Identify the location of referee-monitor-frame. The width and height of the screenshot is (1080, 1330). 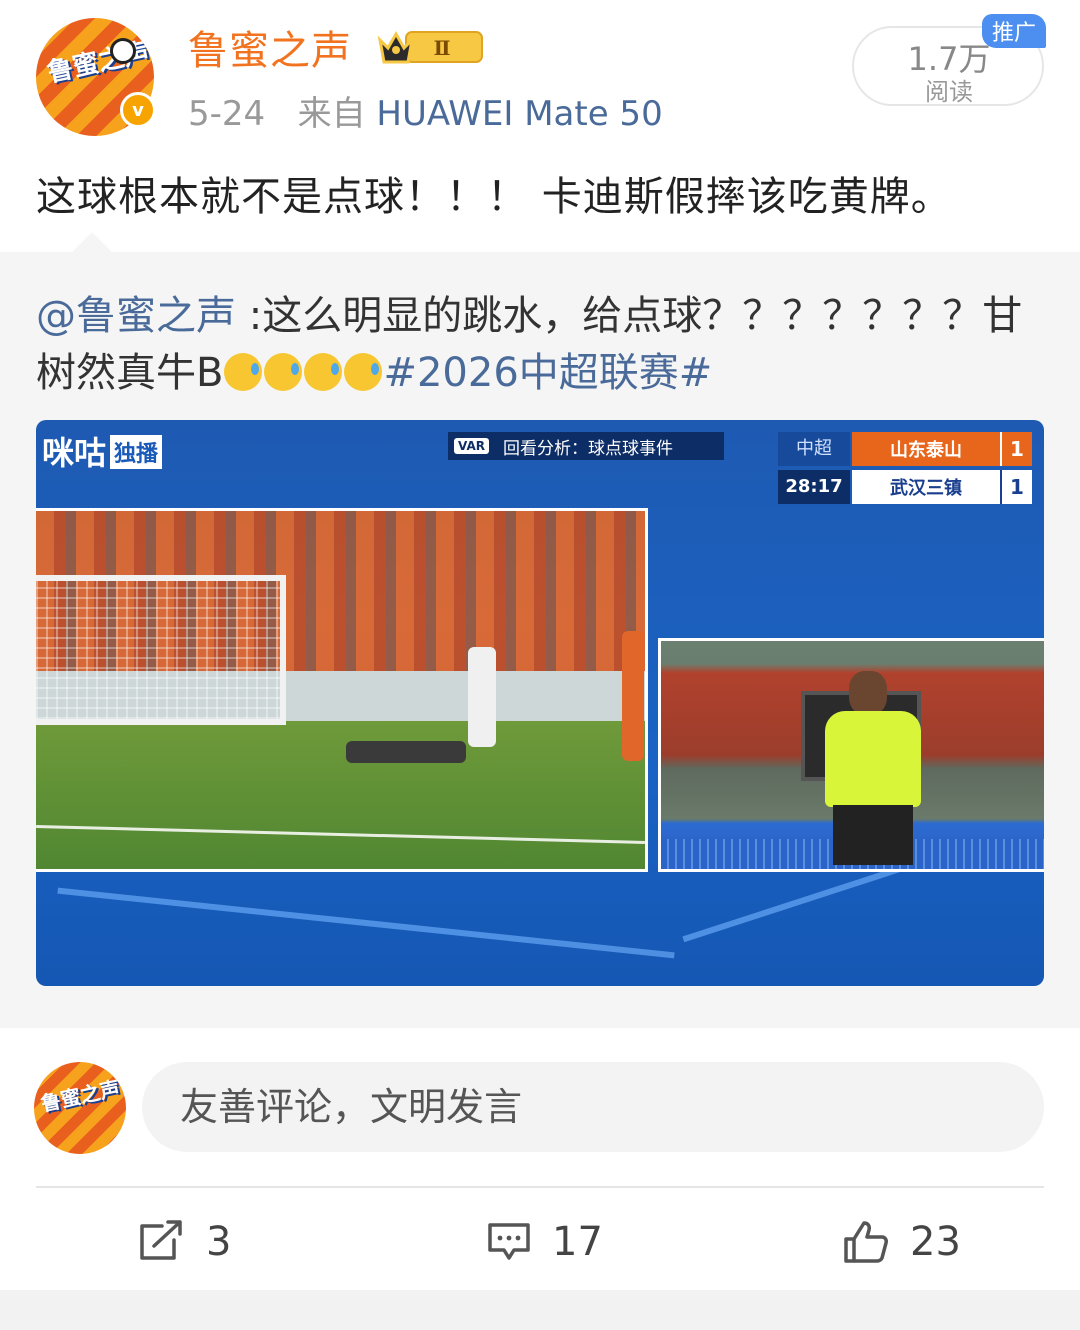
(851, 755).